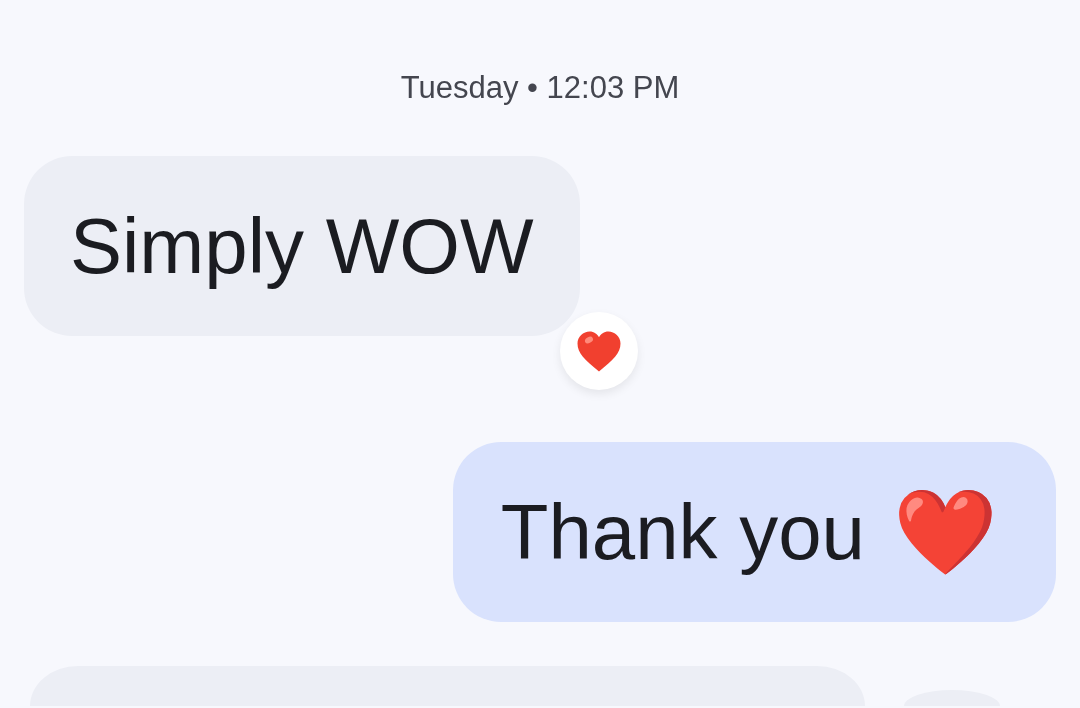 This screenshot has width=1080, height=708. What do you see at coordinates (302, 246) in the screenshot?
I see `message-text: Simply WOW` at bounding box center [302, 246].